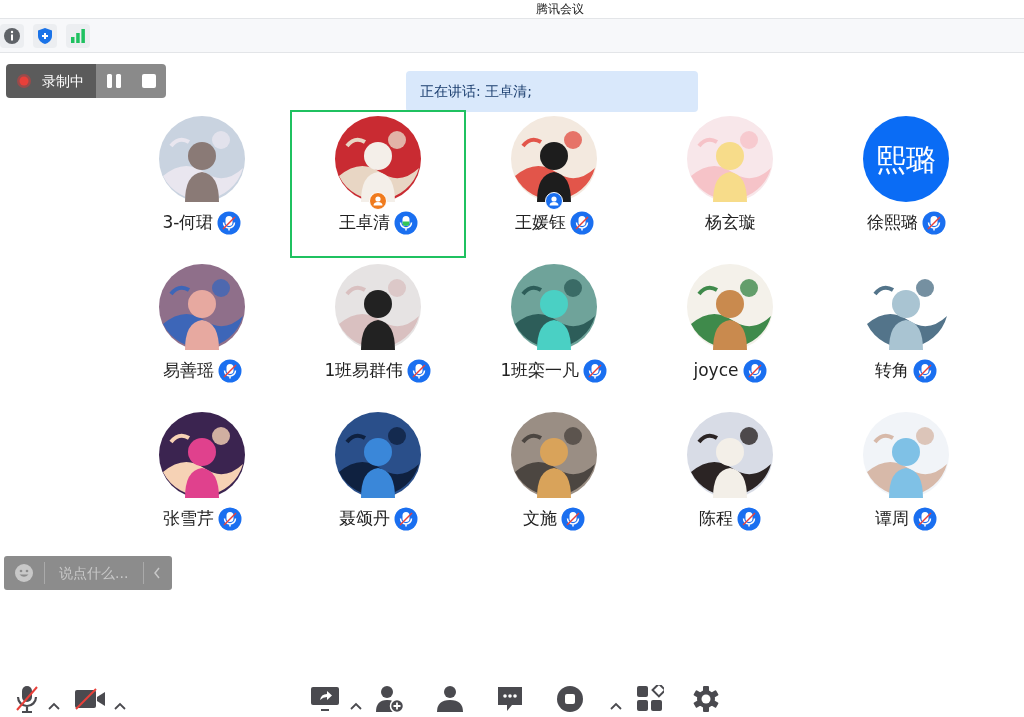 This screenshot has width=1024, height=717. I want to click on apps-grid-icon, so click(650, 698).